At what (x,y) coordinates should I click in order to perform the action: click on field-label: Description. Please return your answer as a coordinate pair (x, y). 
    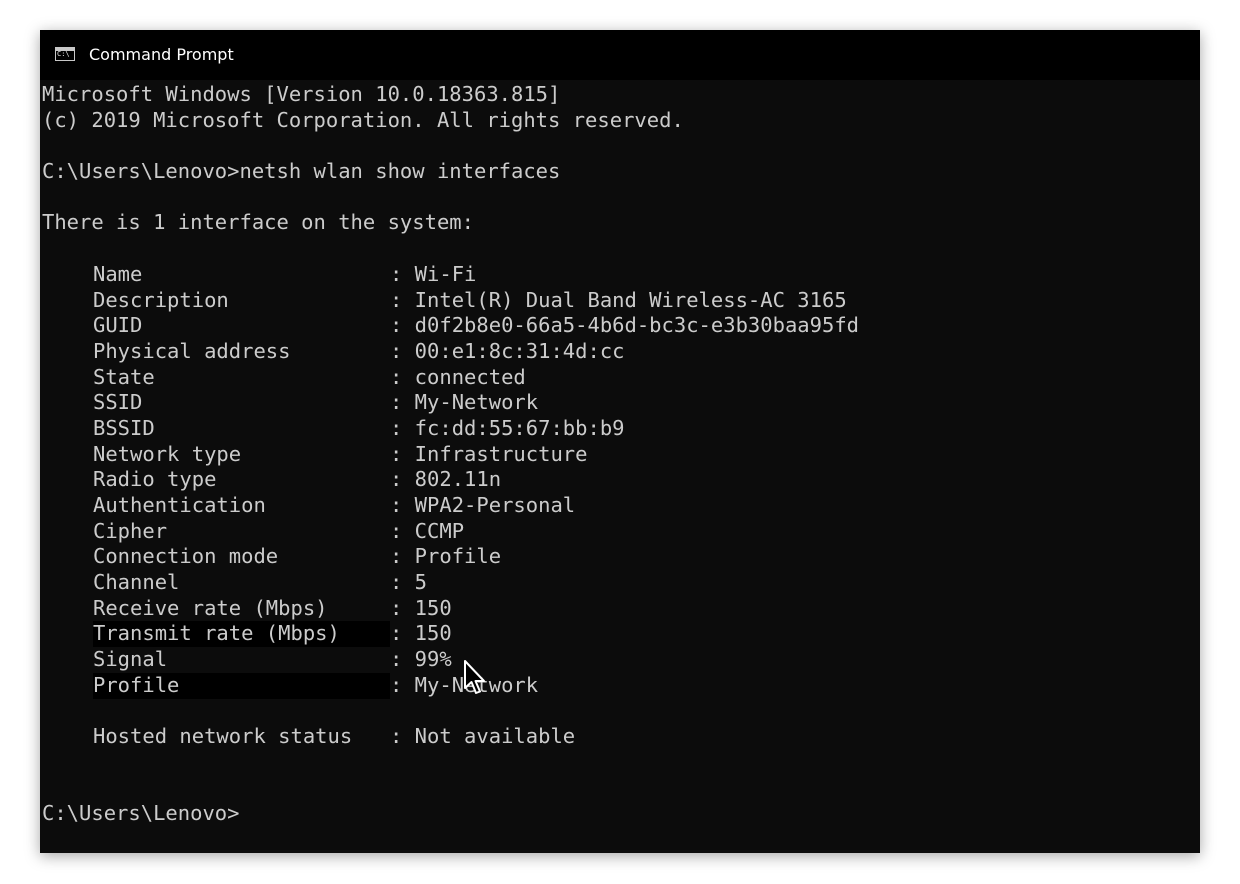
    Looking at the image, I should click on (161, 299).